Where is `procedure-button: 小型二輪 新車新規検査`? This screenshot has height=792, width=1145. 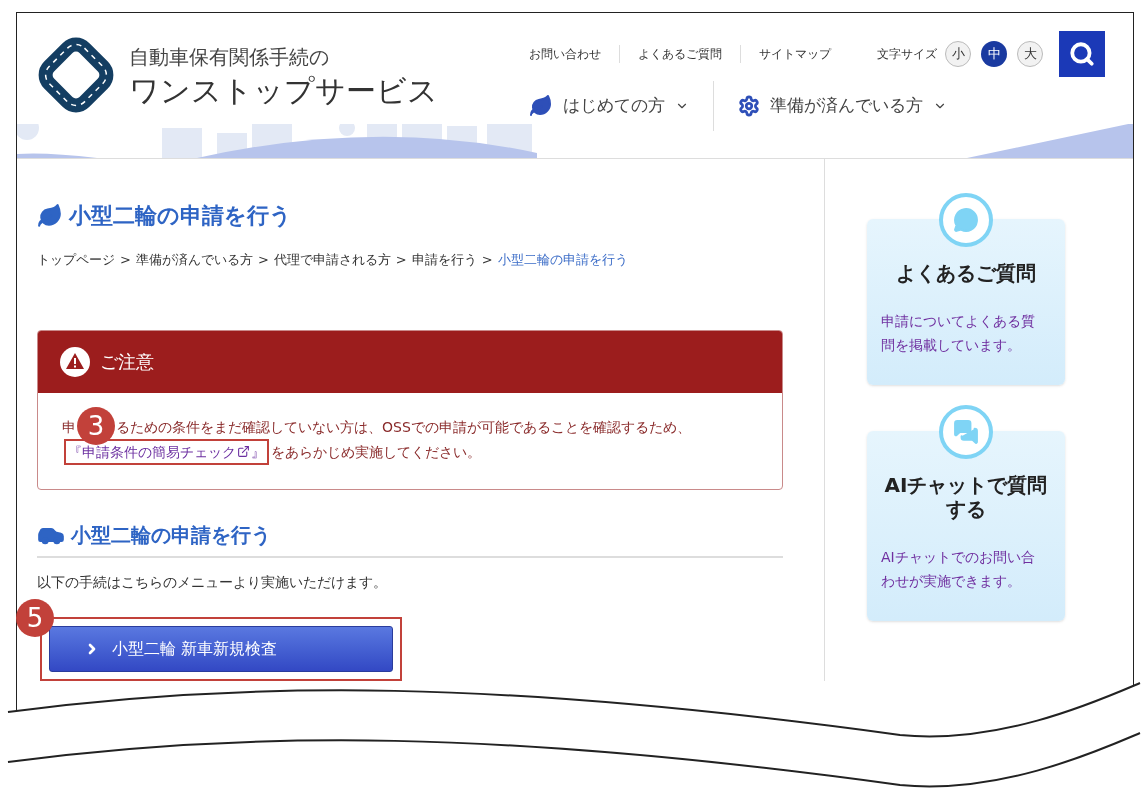
procedure-button: 小型二輪 新車新規検査 is located at coordinates (221, 648).